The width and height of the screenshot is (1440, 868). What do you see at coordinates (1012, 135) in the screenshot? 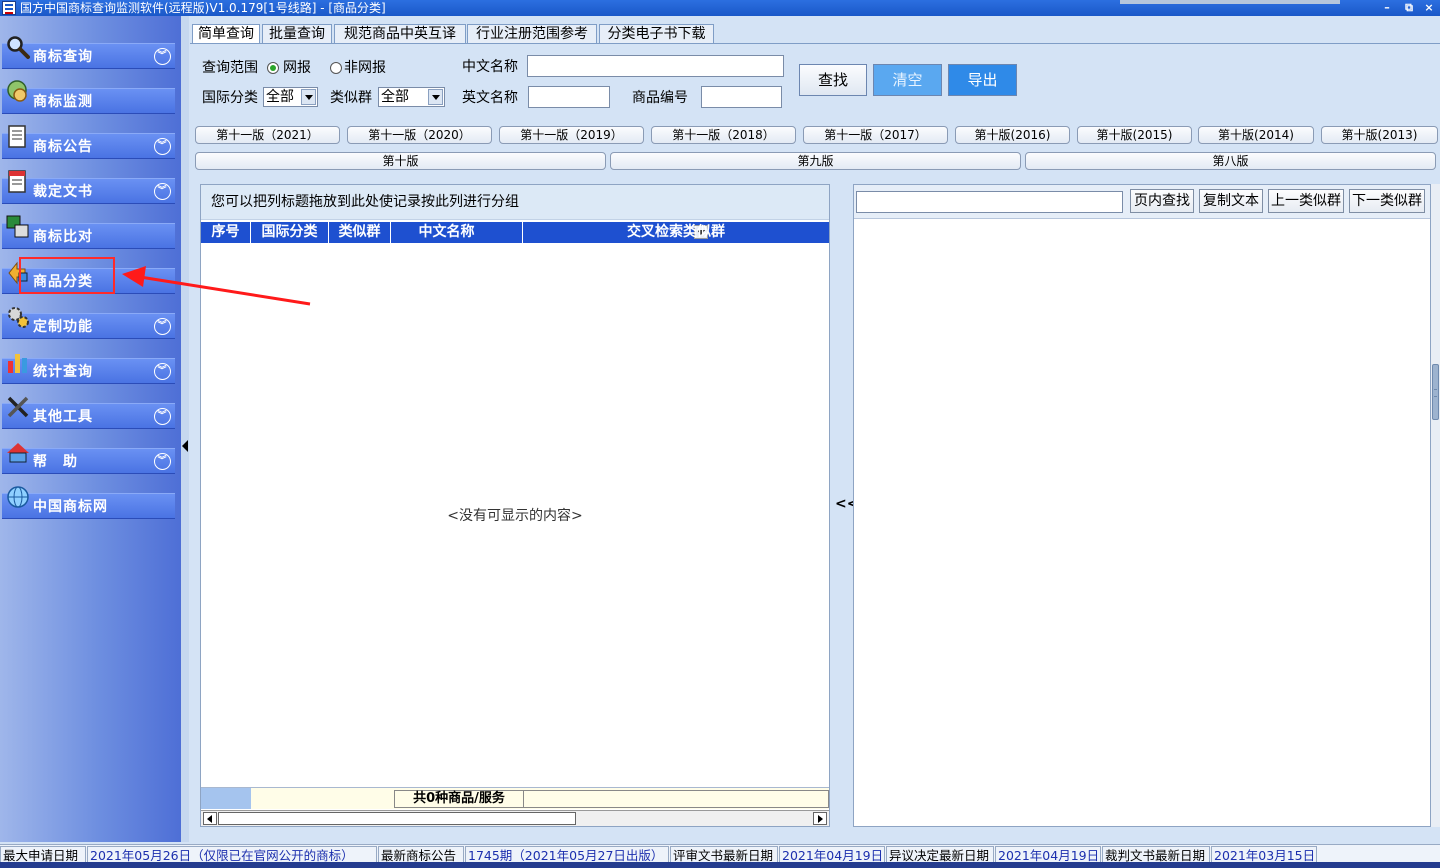
I see `version-button: 第十版(2016)` at bounding box center [1012, 135].